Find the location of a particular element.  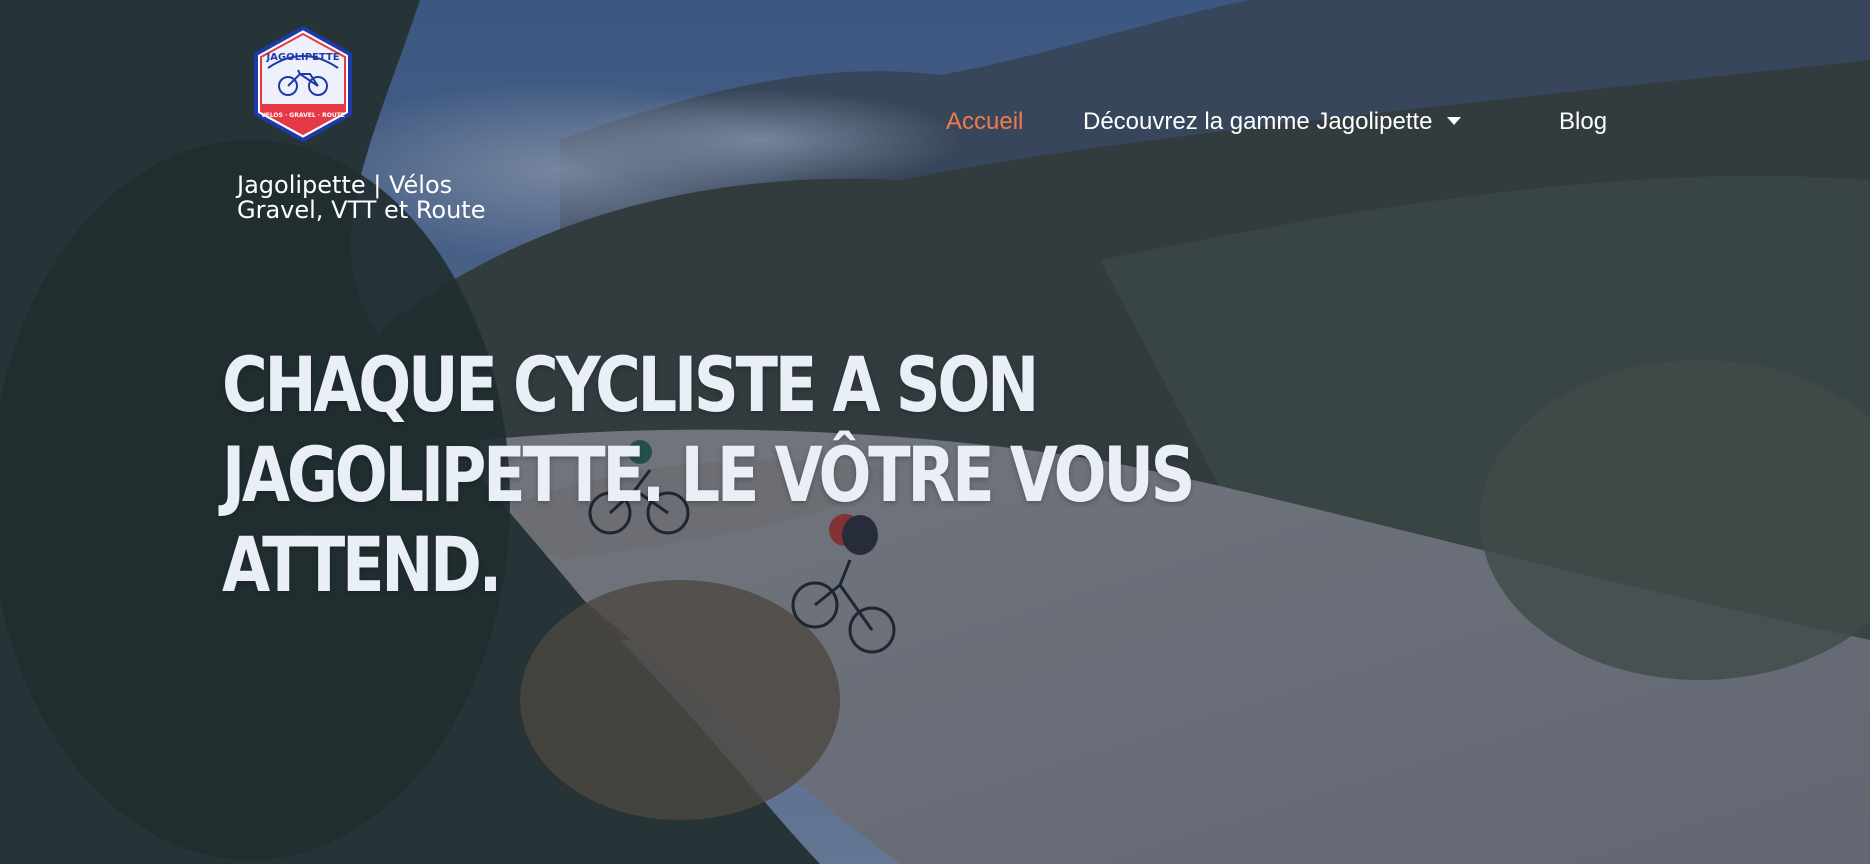

svg-text: JAGOLIPETTE is located at coordinates (302, 57).